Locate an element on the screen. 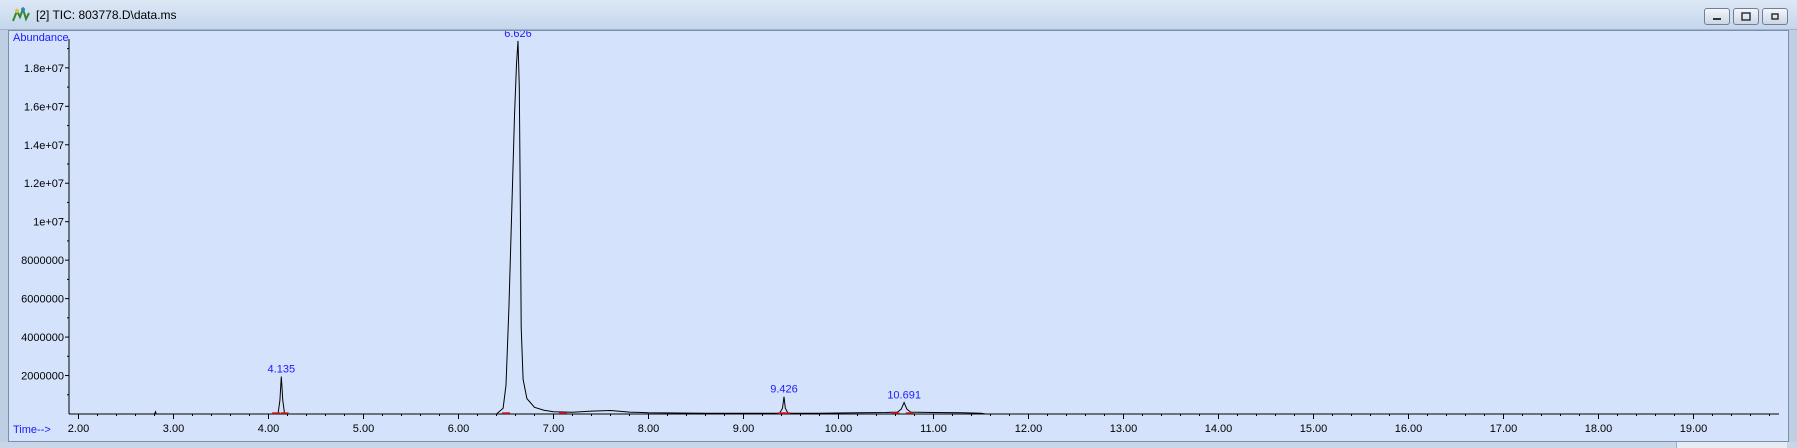 Image resolution: width=1797 pixels, height=448 pixels. chromatogram-app-icon is located at coordinates (21, 14).